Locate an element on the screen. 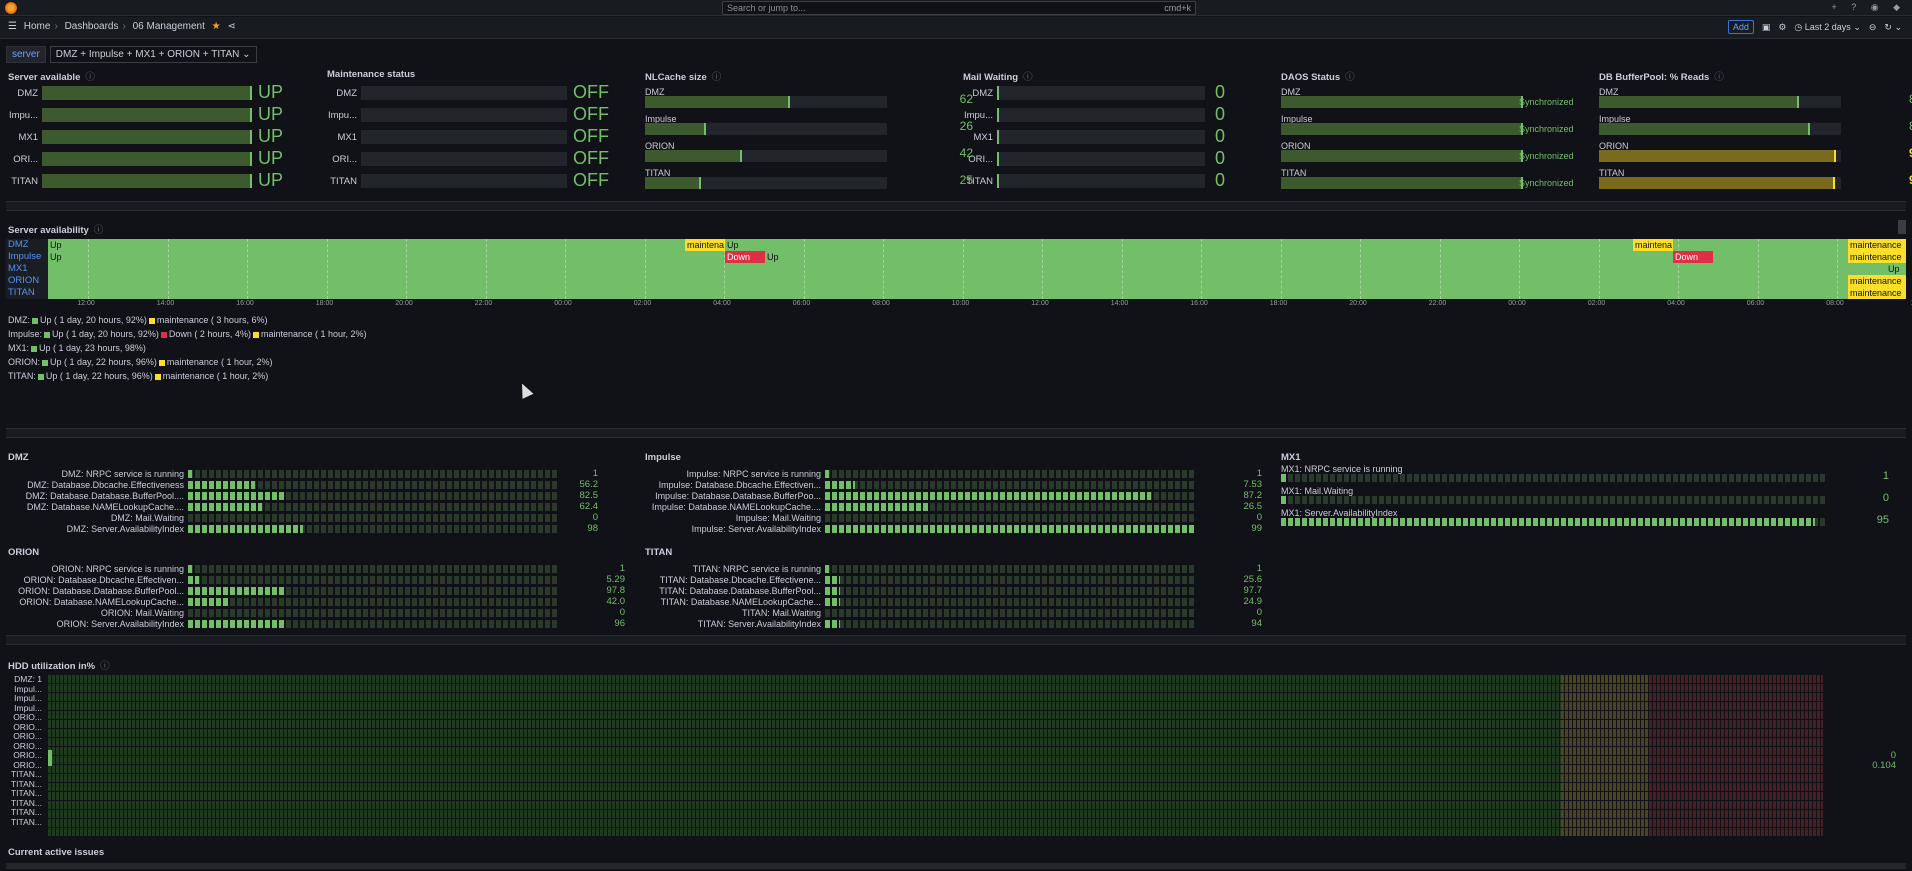 The height and width of the screenshot is (871, 1912). legend-item: Up ( 1 day, 23 hours, 98%) is located at coordinates (87, 348).